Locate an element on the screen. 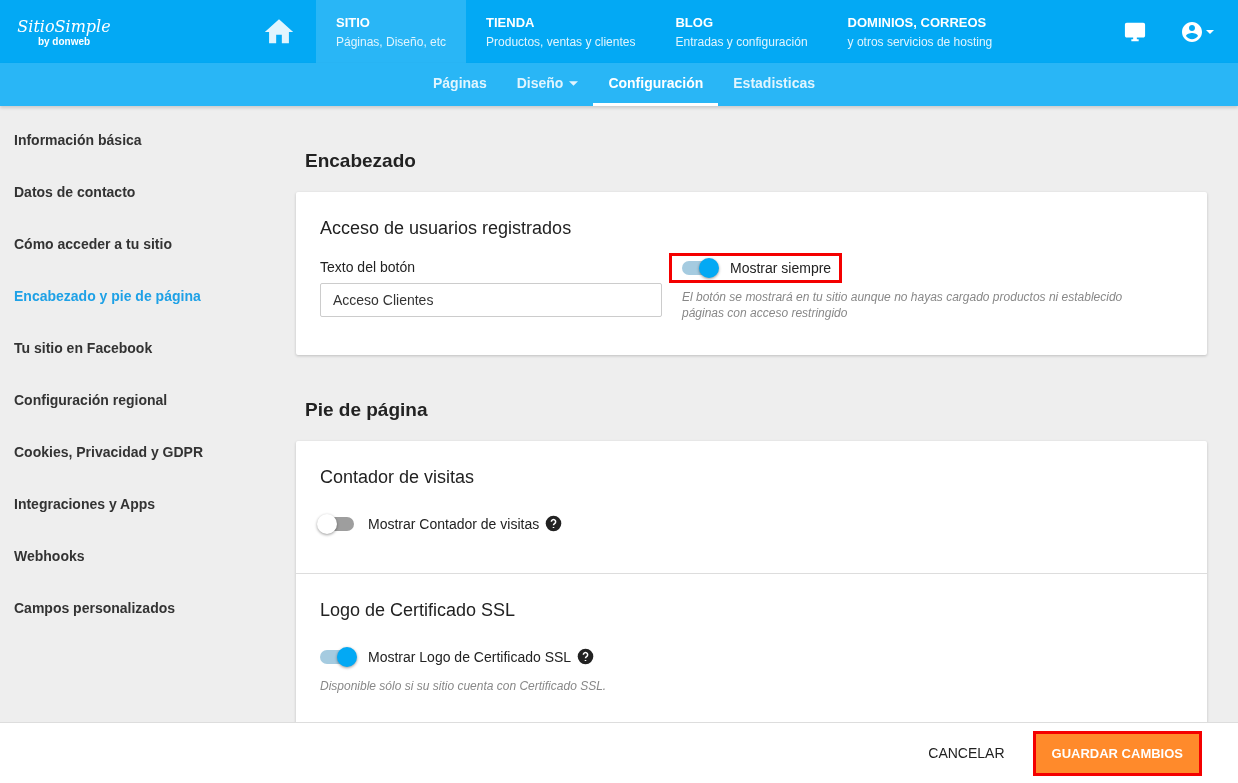 This screenshot has width=1238, height=783. hint-text: El botón se mostrará en tu sitio aunque no hayas cargado productos ni establecido páginas con acceso restringido is located at coordinates (903, 305).